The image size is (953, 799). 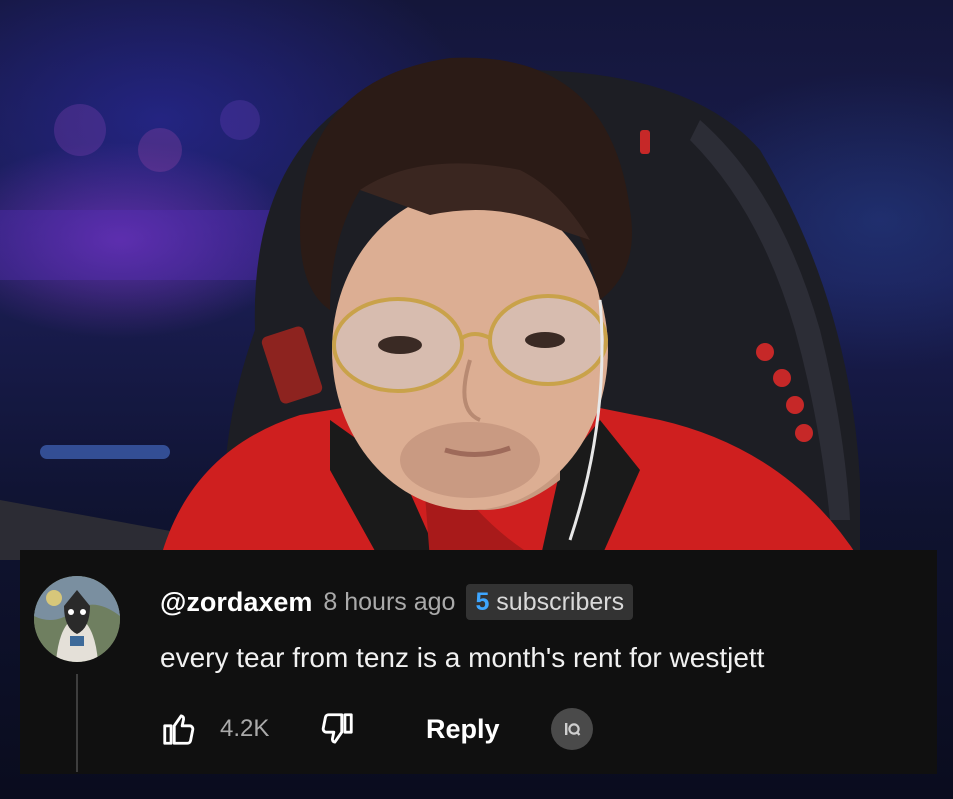 I want to click on subscriber-count: 5, so click(x=482, y=602).